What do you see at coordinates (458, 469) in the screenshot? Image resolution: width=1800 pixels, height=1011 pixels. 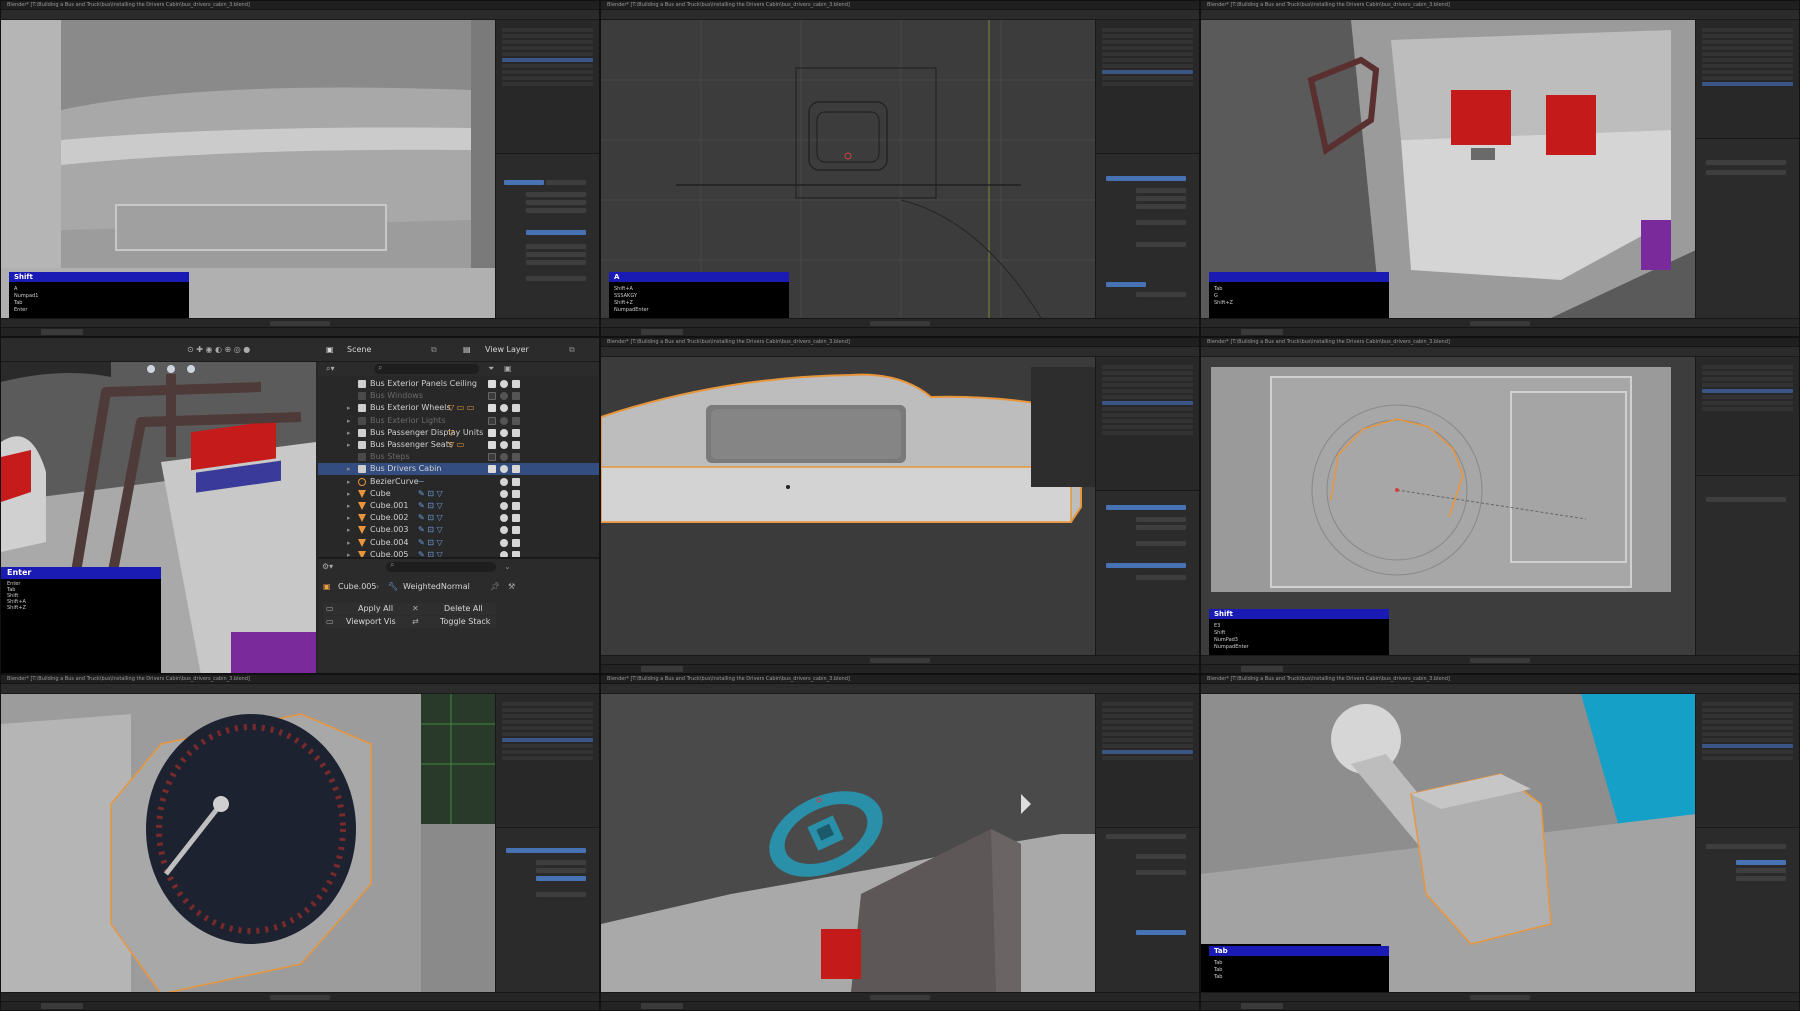 I see `outliner-row: ▸ Bus Drivers Cabin` at bounding box center [458, 469].